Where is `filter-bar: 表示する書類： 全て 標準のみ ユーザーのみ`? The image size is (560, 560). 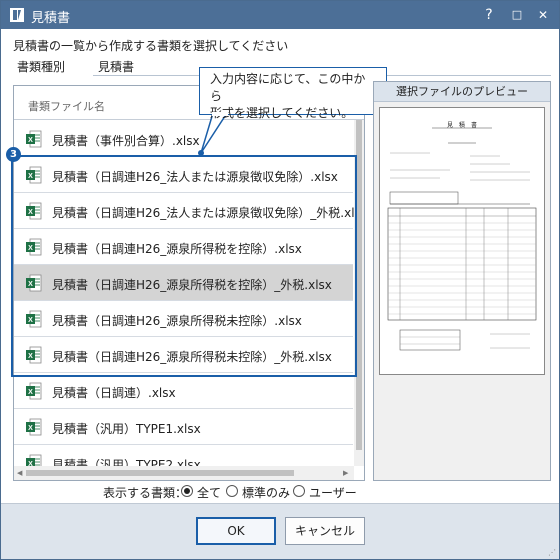 filter-bar: 表示する書類： 全て 標準のみ ユーザーのみ is located at coordinates (189, 500).